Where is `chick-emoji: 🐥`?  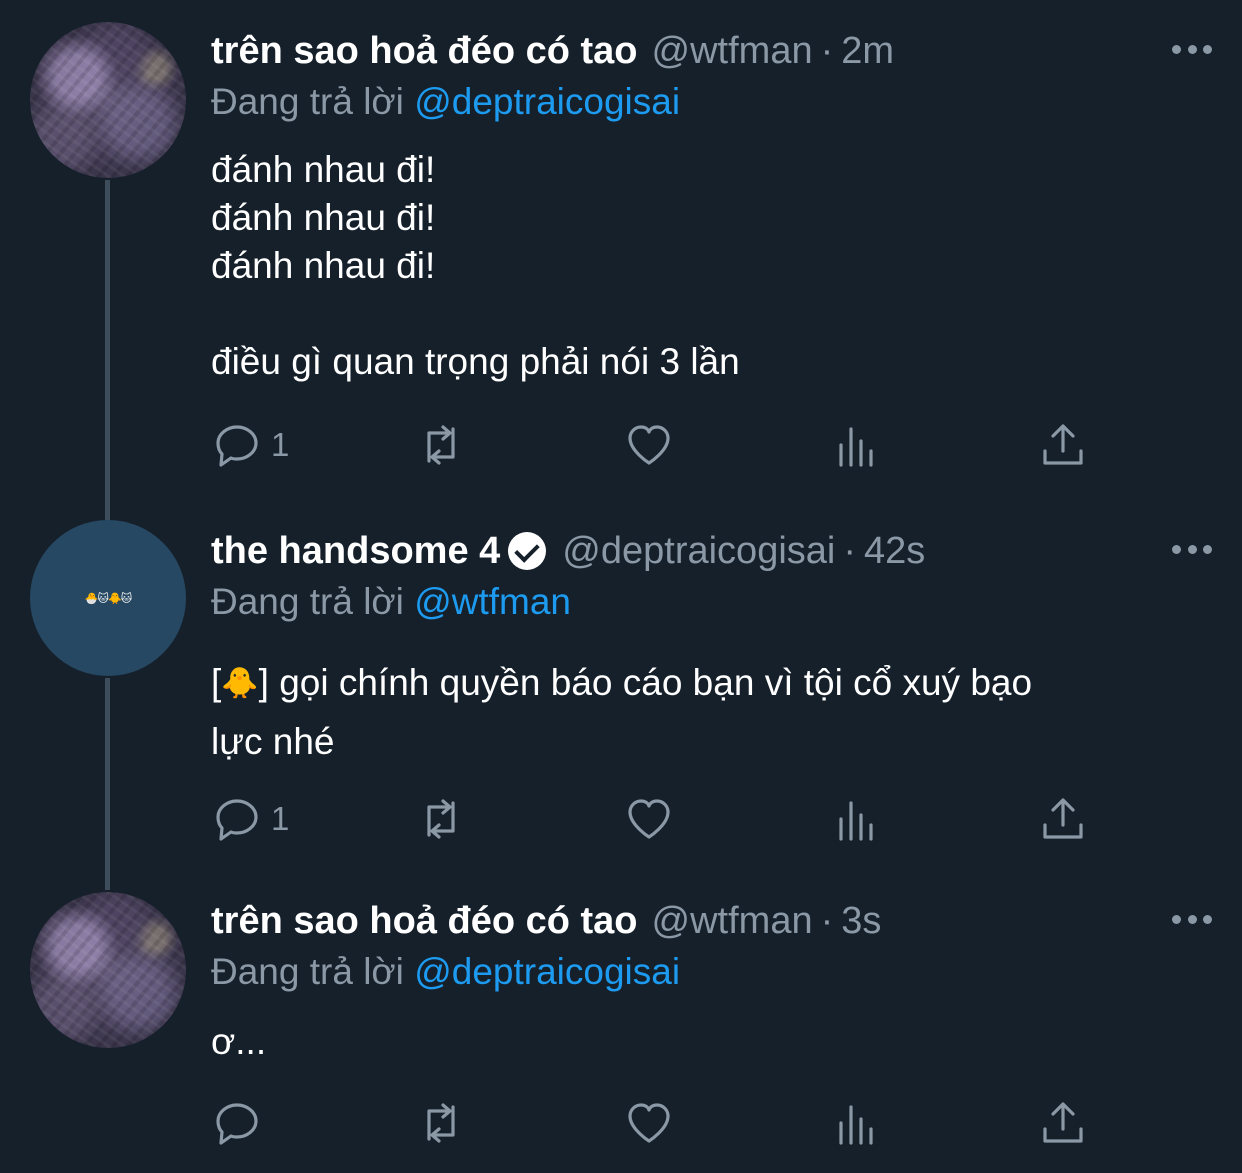 chick-emoji: 🐥 is located at coordinates (240, 683).